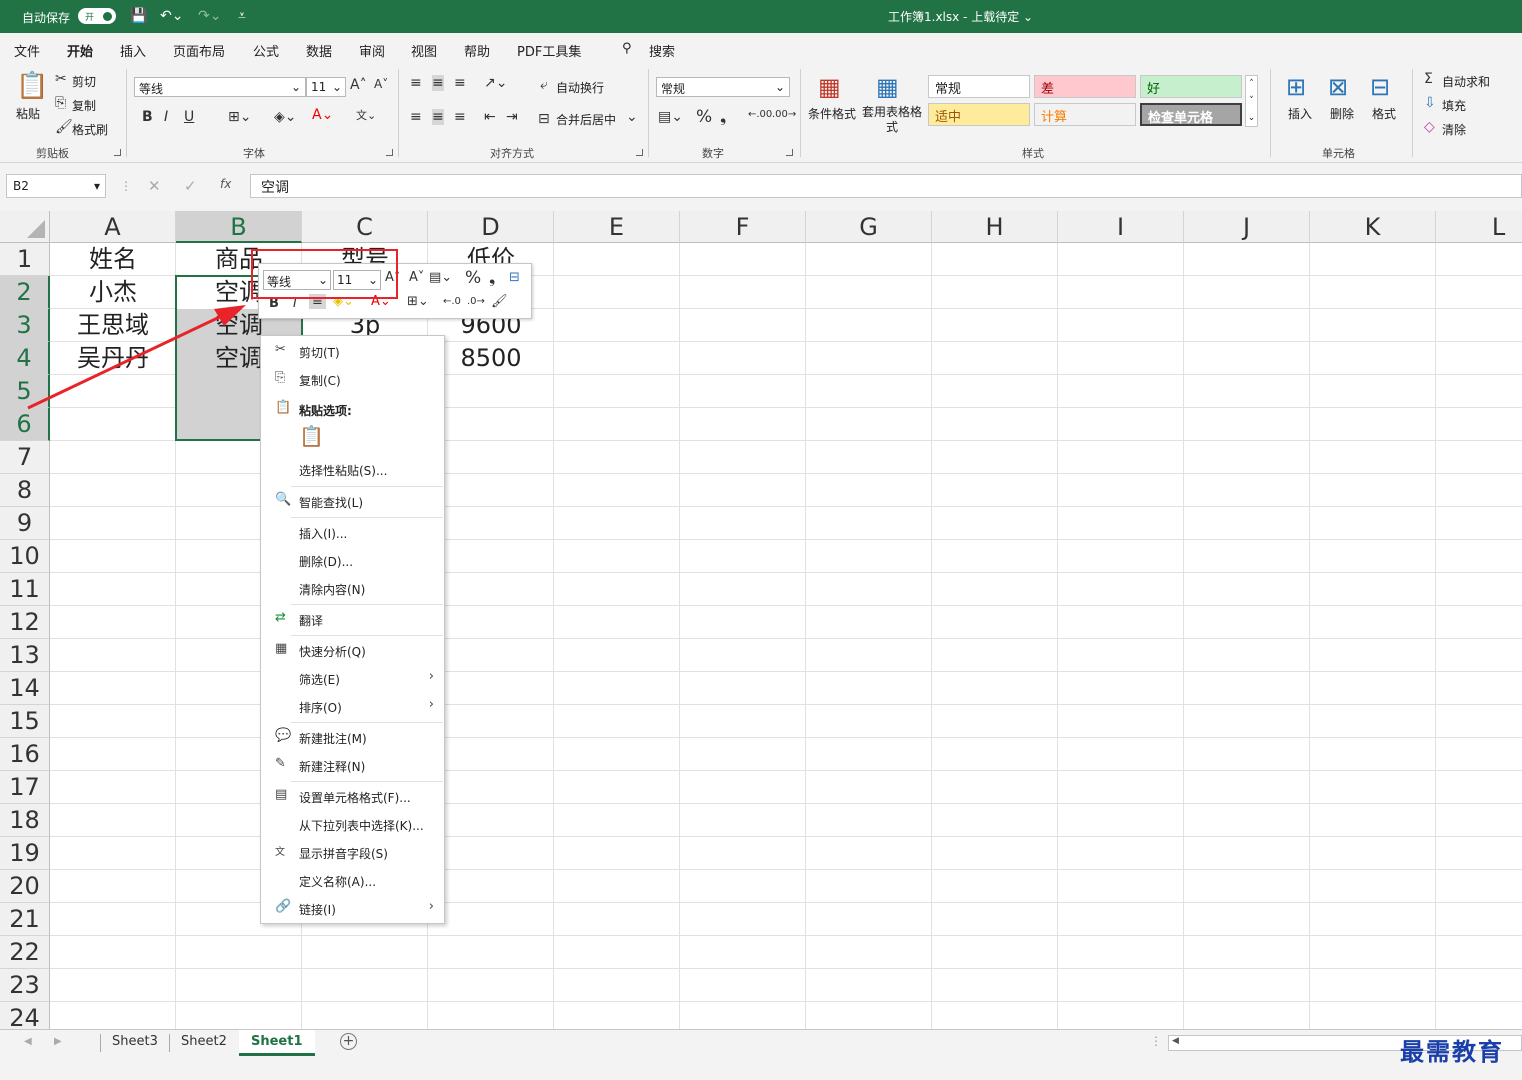  I want to click on bold-button: B, so click(147, 117).